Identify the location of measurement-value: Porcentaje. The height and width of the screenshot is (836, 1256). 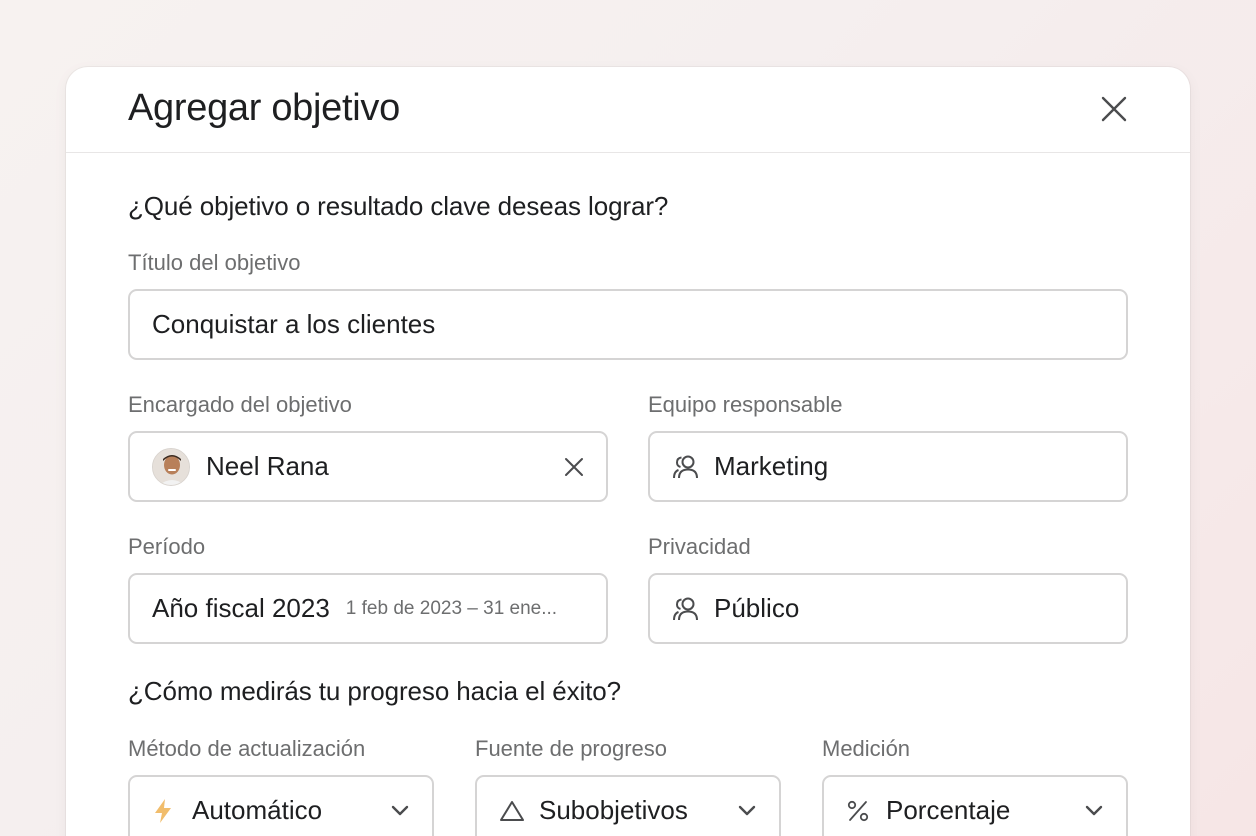
(948, 810).